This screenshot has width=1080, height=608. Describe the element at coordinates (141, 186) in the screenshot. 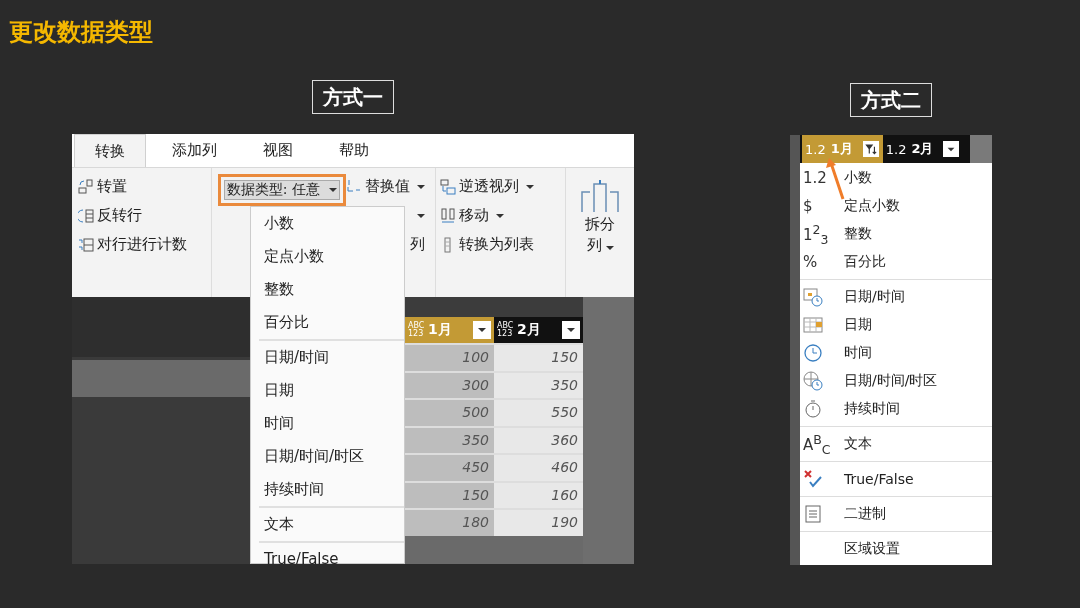

I see `ribbon-button: 转置` at that location.